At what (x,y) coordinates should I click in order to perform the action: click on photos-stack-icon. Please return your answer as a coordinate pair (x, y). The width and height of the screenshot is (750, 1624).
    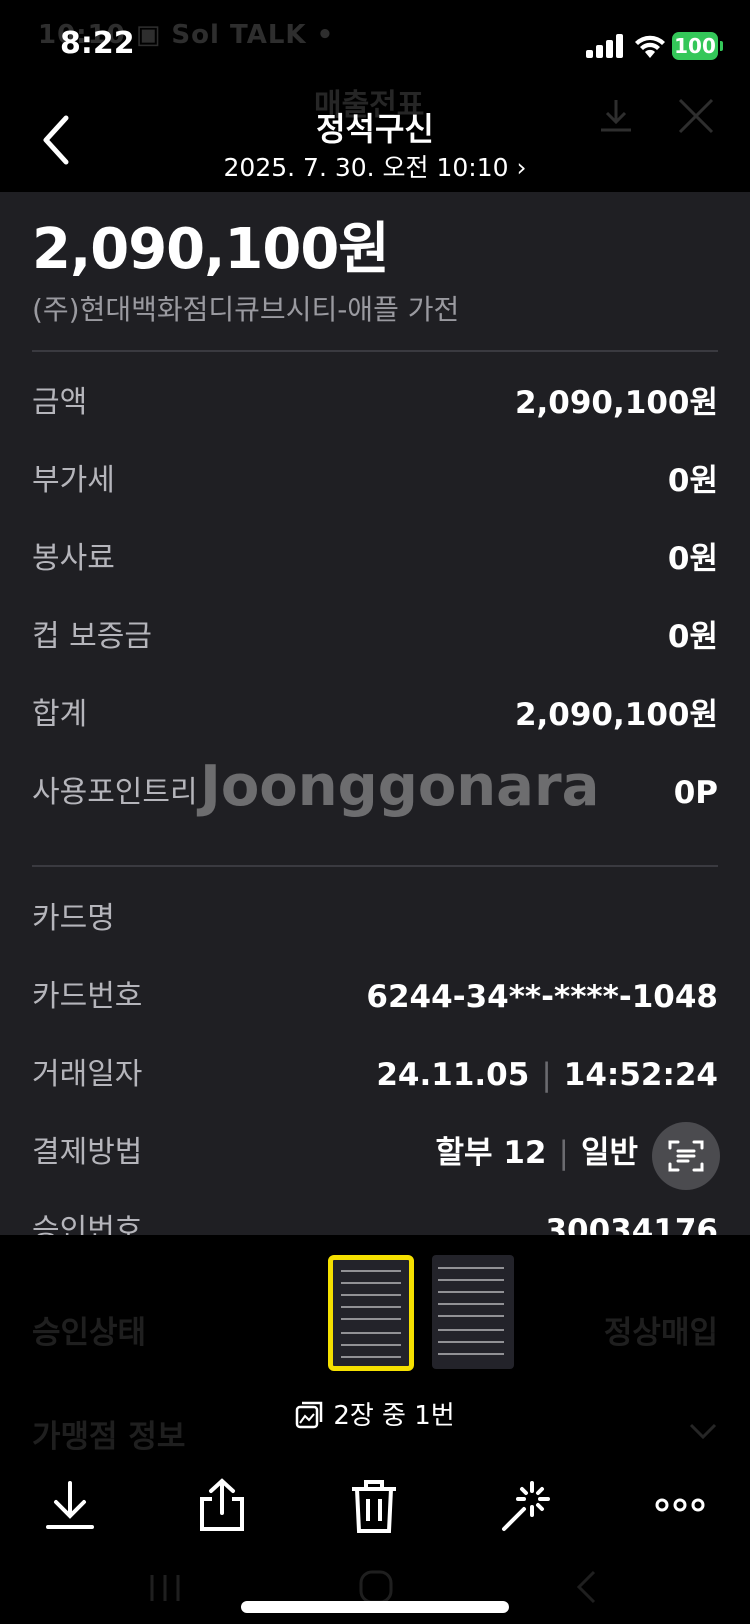
    Looking at the image, I should click on (309, 1415).